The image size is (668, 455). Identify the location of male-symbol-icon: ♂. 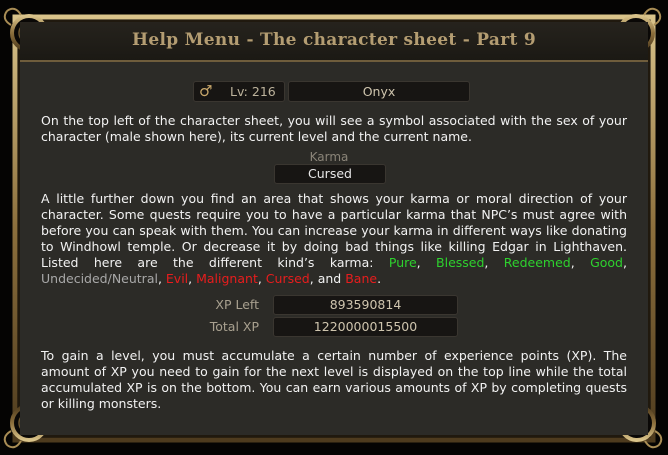
(206, 91).